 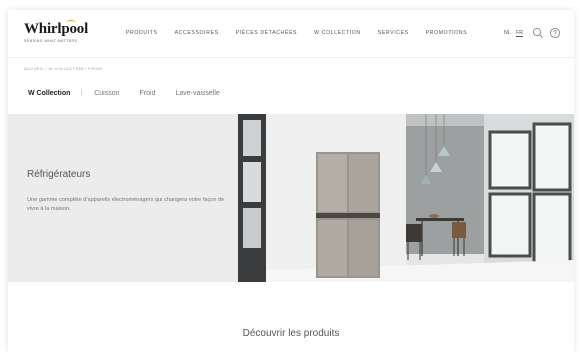 I want to click on logo-tagline: Sensing what matters, so click(x=51, y=41).